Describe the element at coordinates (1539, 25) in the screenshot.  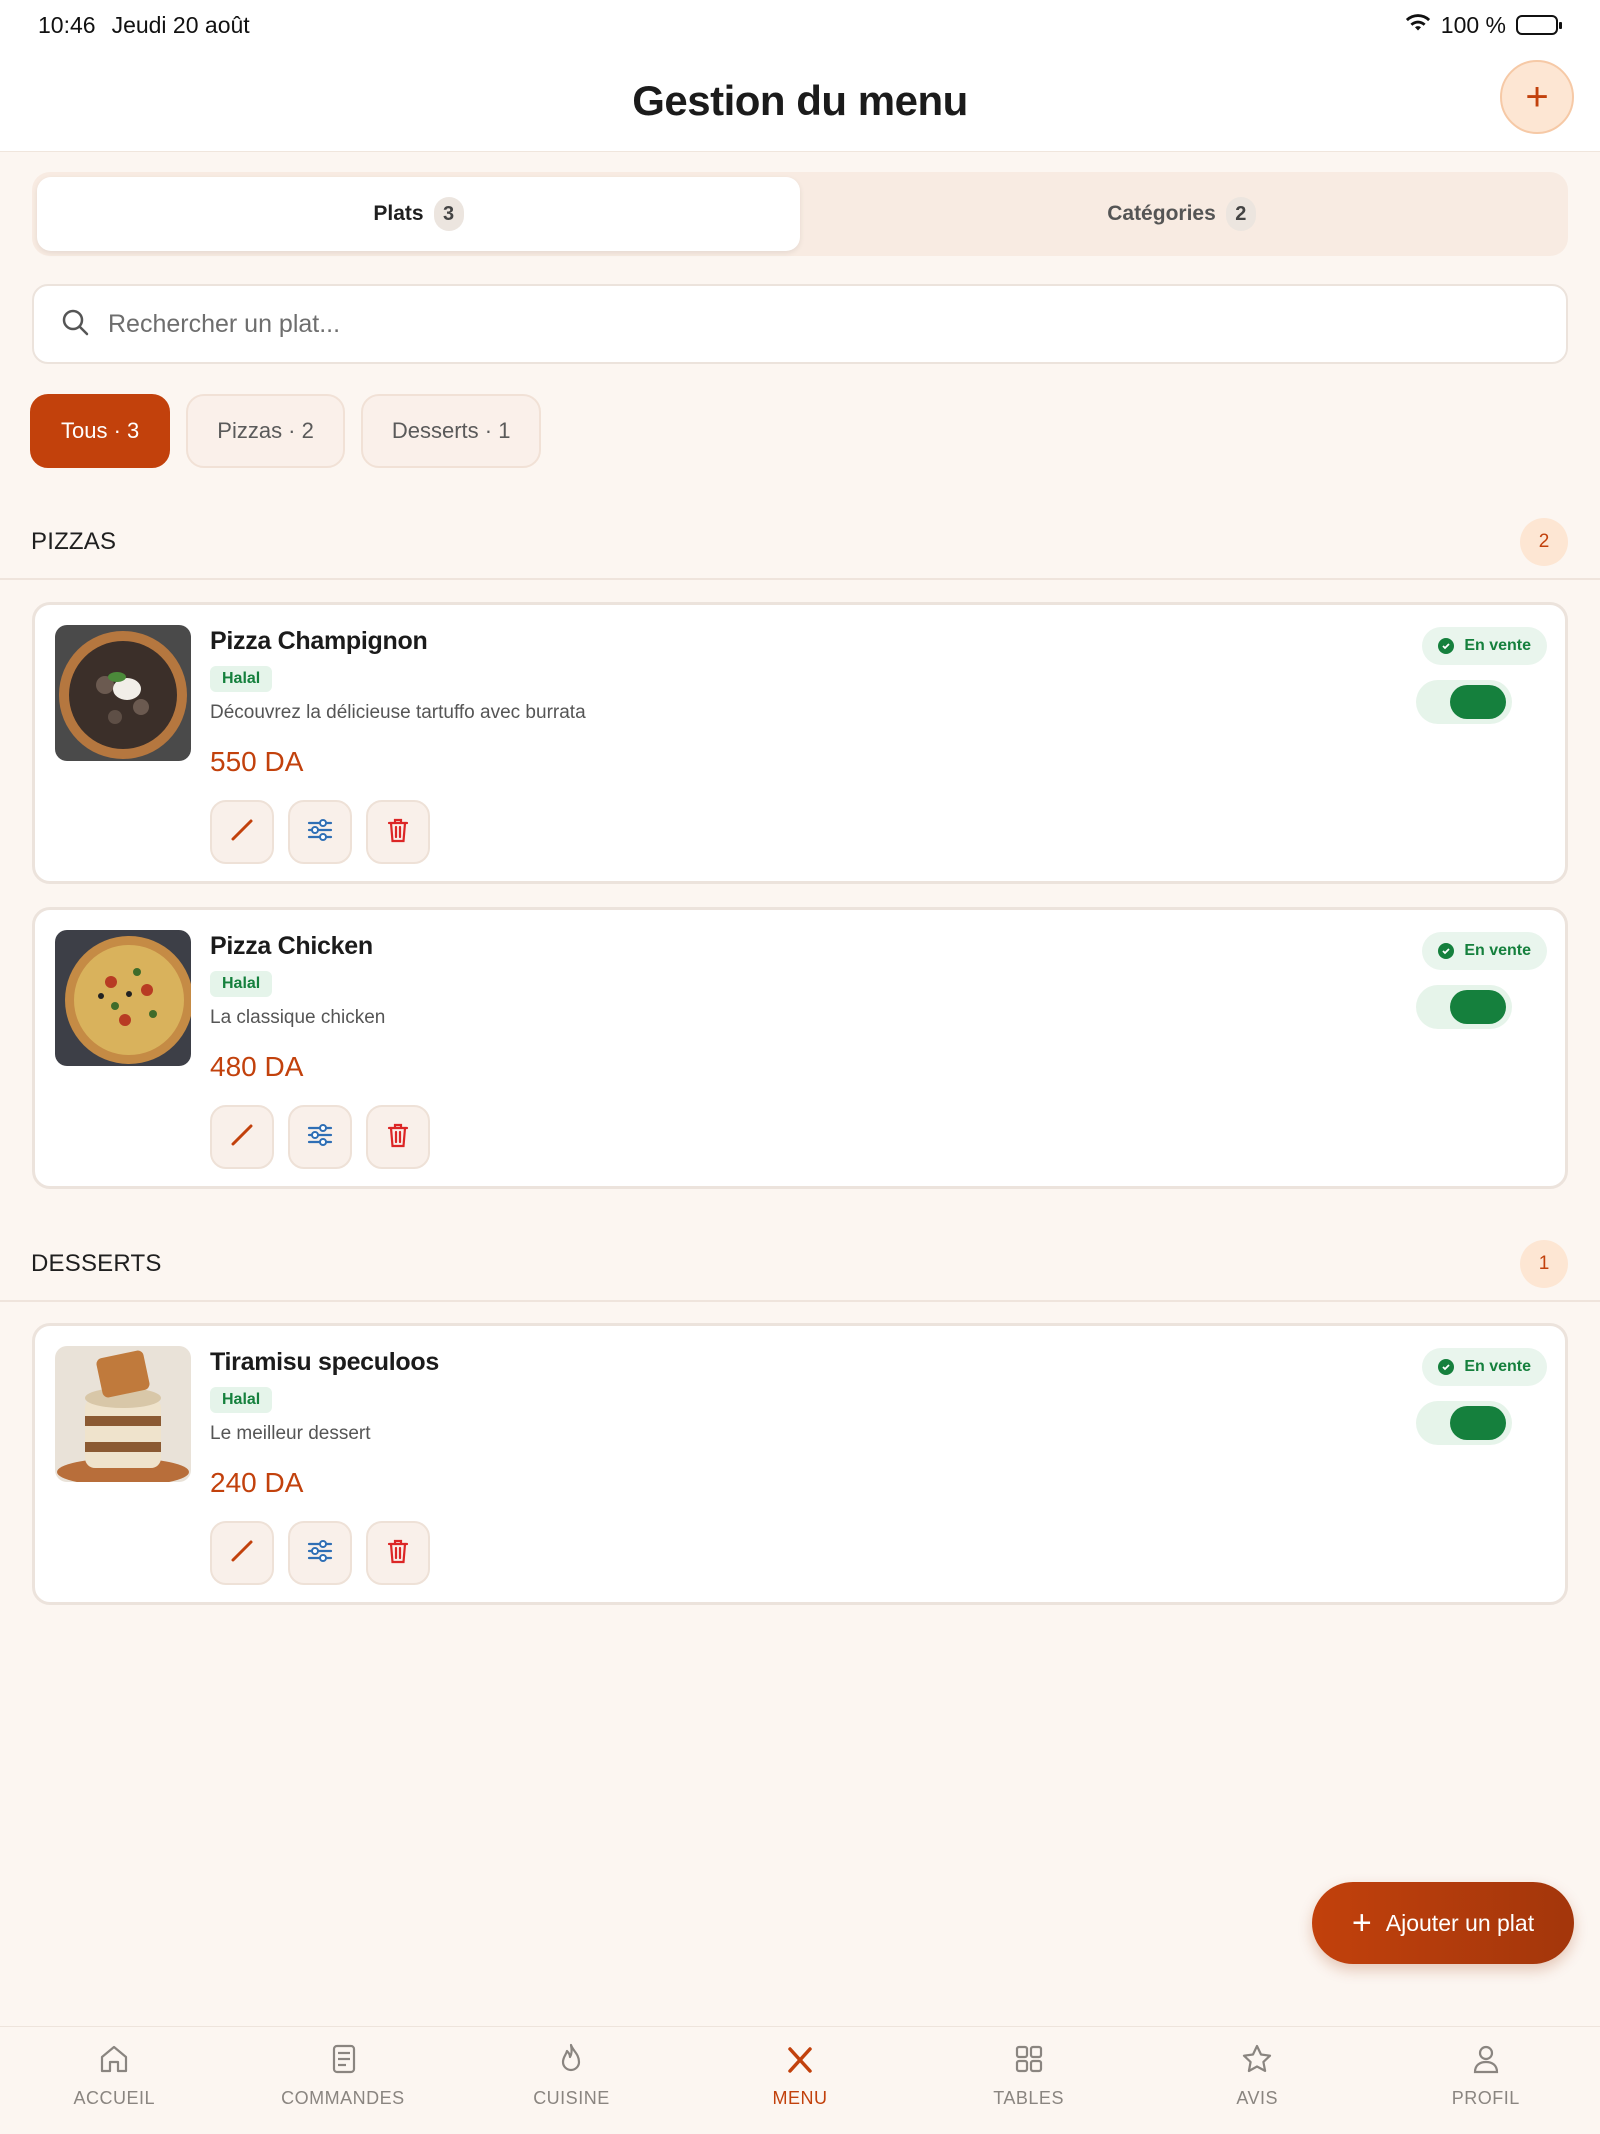
I see `battery-icon` at that location.